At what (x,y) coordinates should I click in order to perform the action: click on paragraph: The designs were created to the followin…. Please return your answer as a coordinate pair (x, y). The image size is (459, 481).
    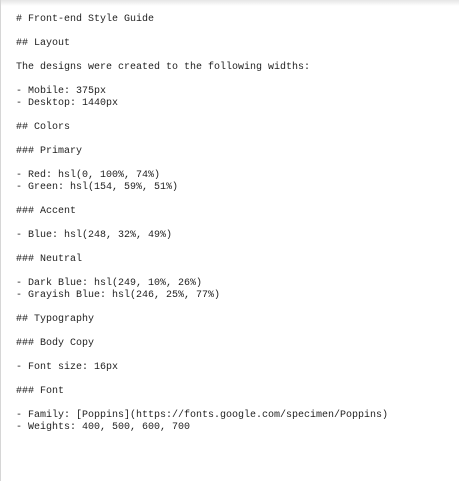
    Looking at the image, I should click on (163, 67).